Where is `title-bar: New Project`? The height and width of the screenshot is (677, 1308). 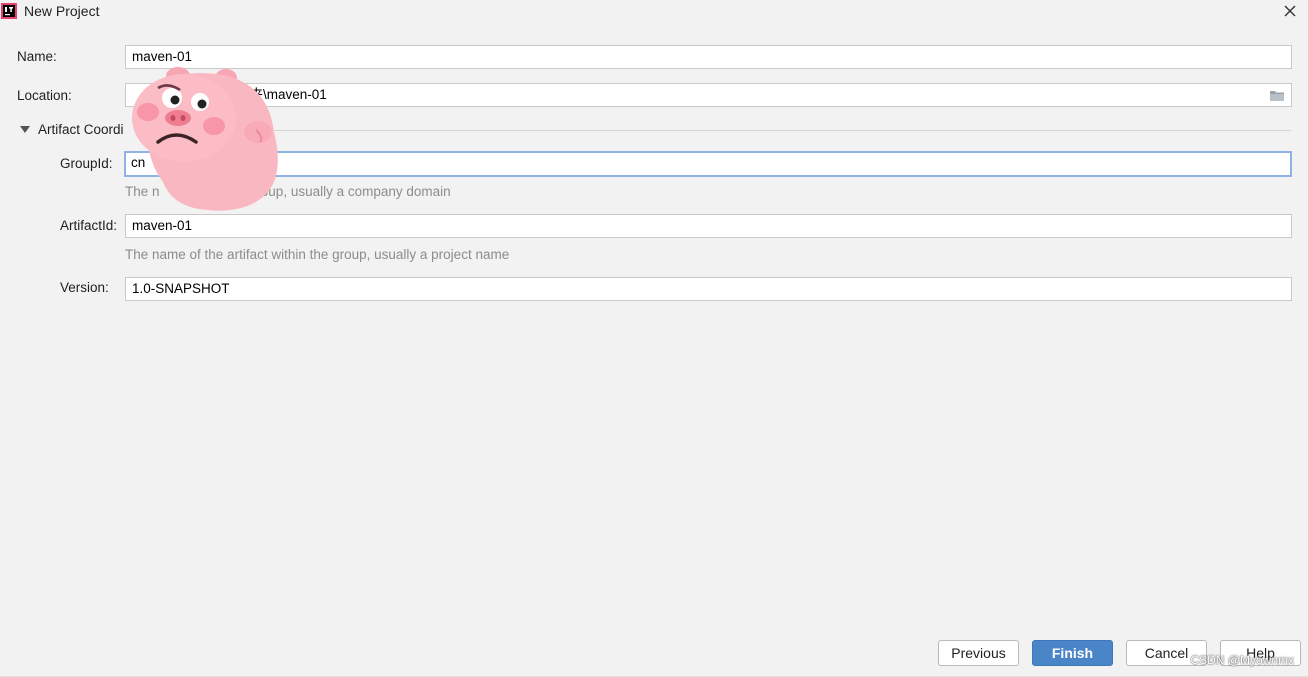
title-bar: New Project is located at coordinates (654, 12).